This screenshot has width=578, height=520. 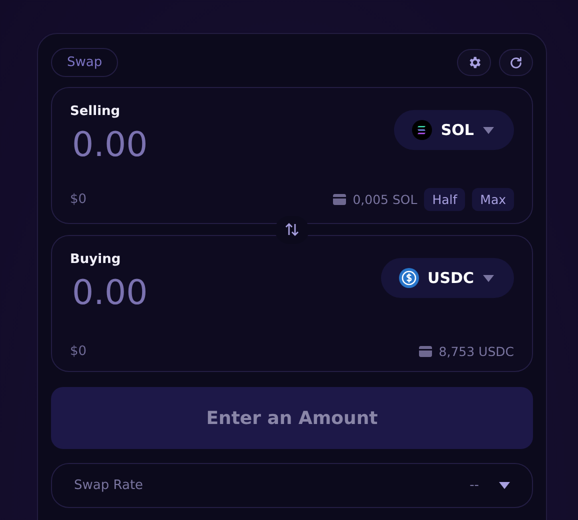 What do you see at coordinates (96, 111) in the screenshot?
I see `panel-label: Selling` at bounding box center [96, 111].